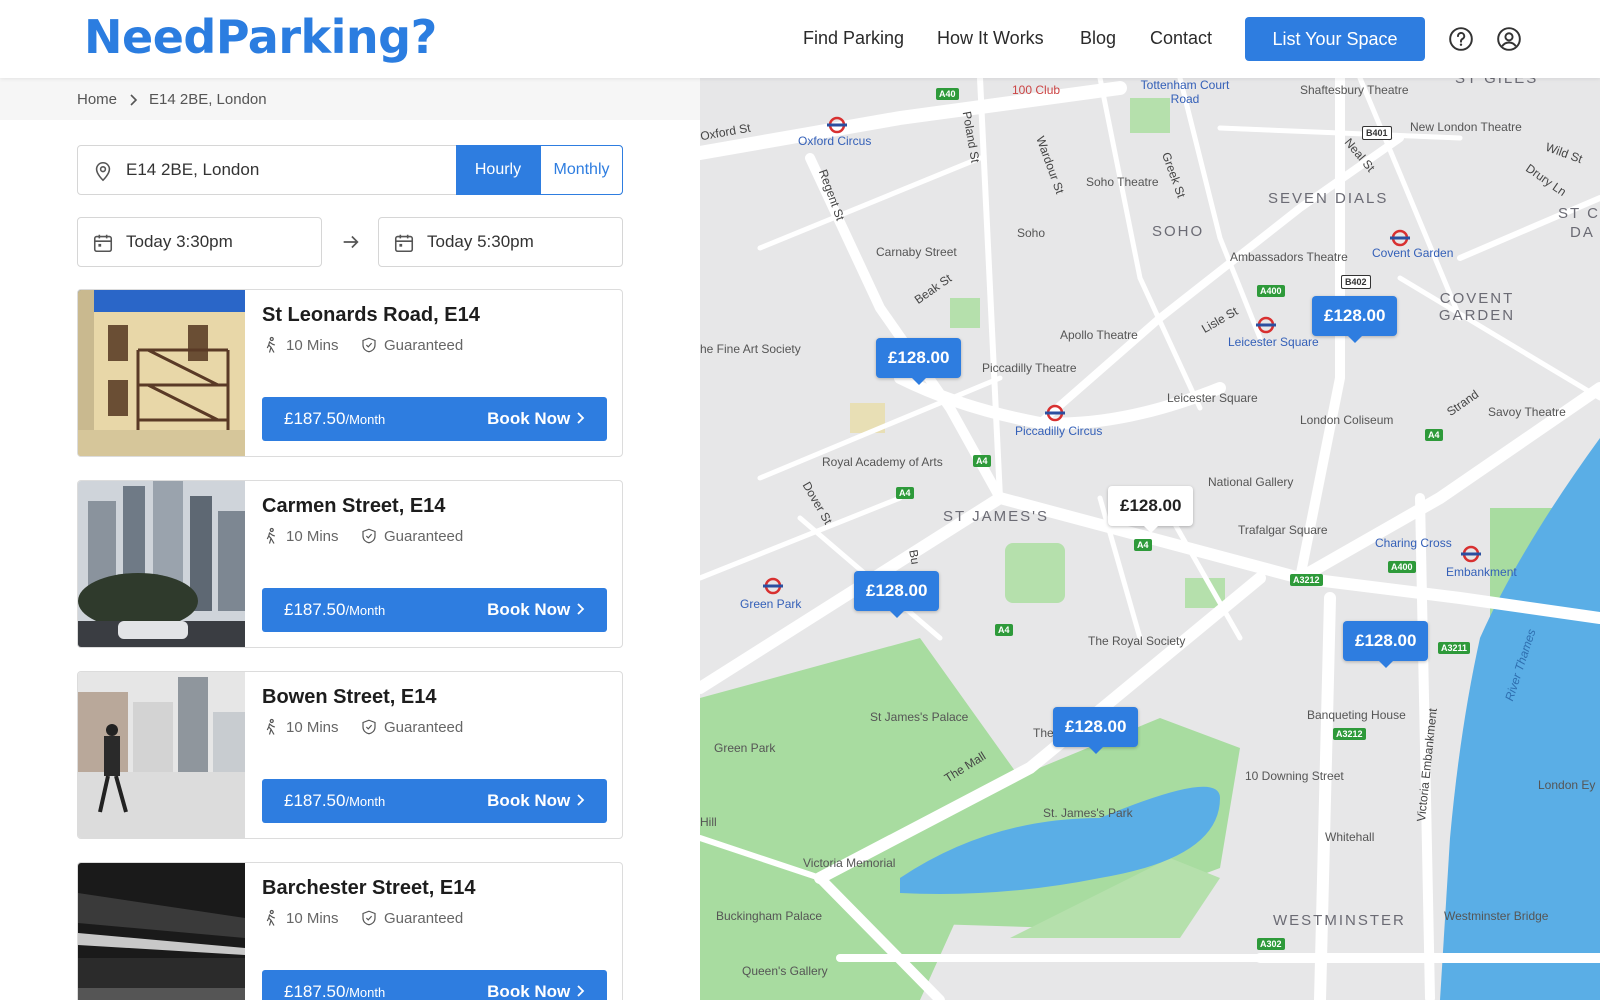  What do you see at coordinates (365, 992) in the screenshot?
I see `price-unit: /Month` at bounding box center [365, 992].